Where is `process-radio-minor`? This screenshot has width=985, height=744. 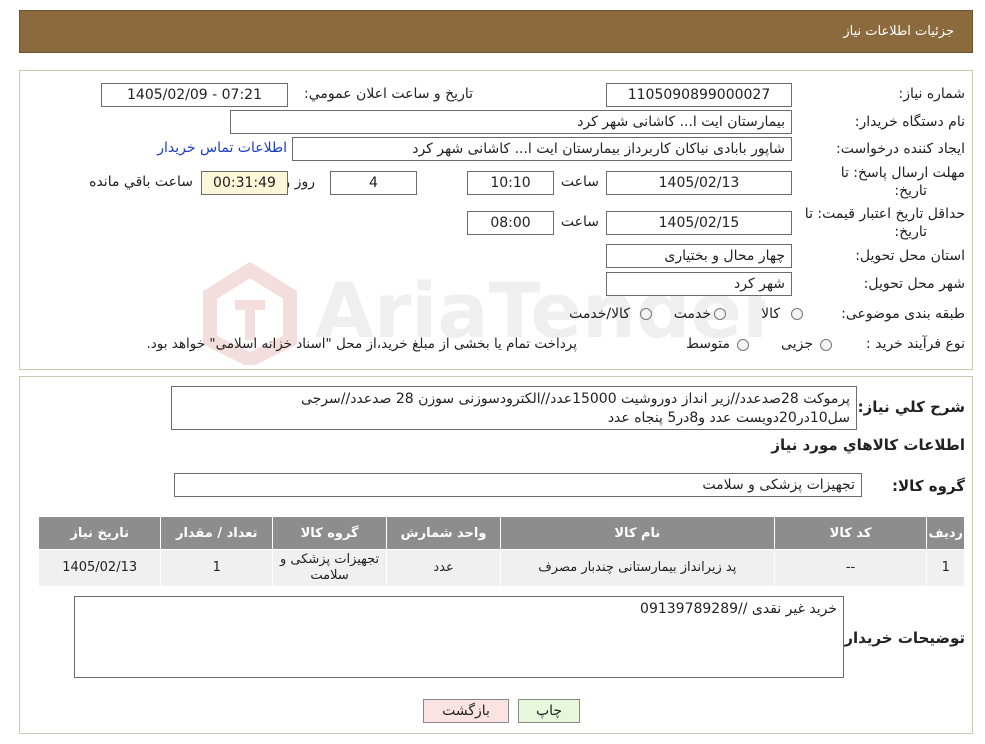
process-radio-minor is located at coordinates (826, 345).